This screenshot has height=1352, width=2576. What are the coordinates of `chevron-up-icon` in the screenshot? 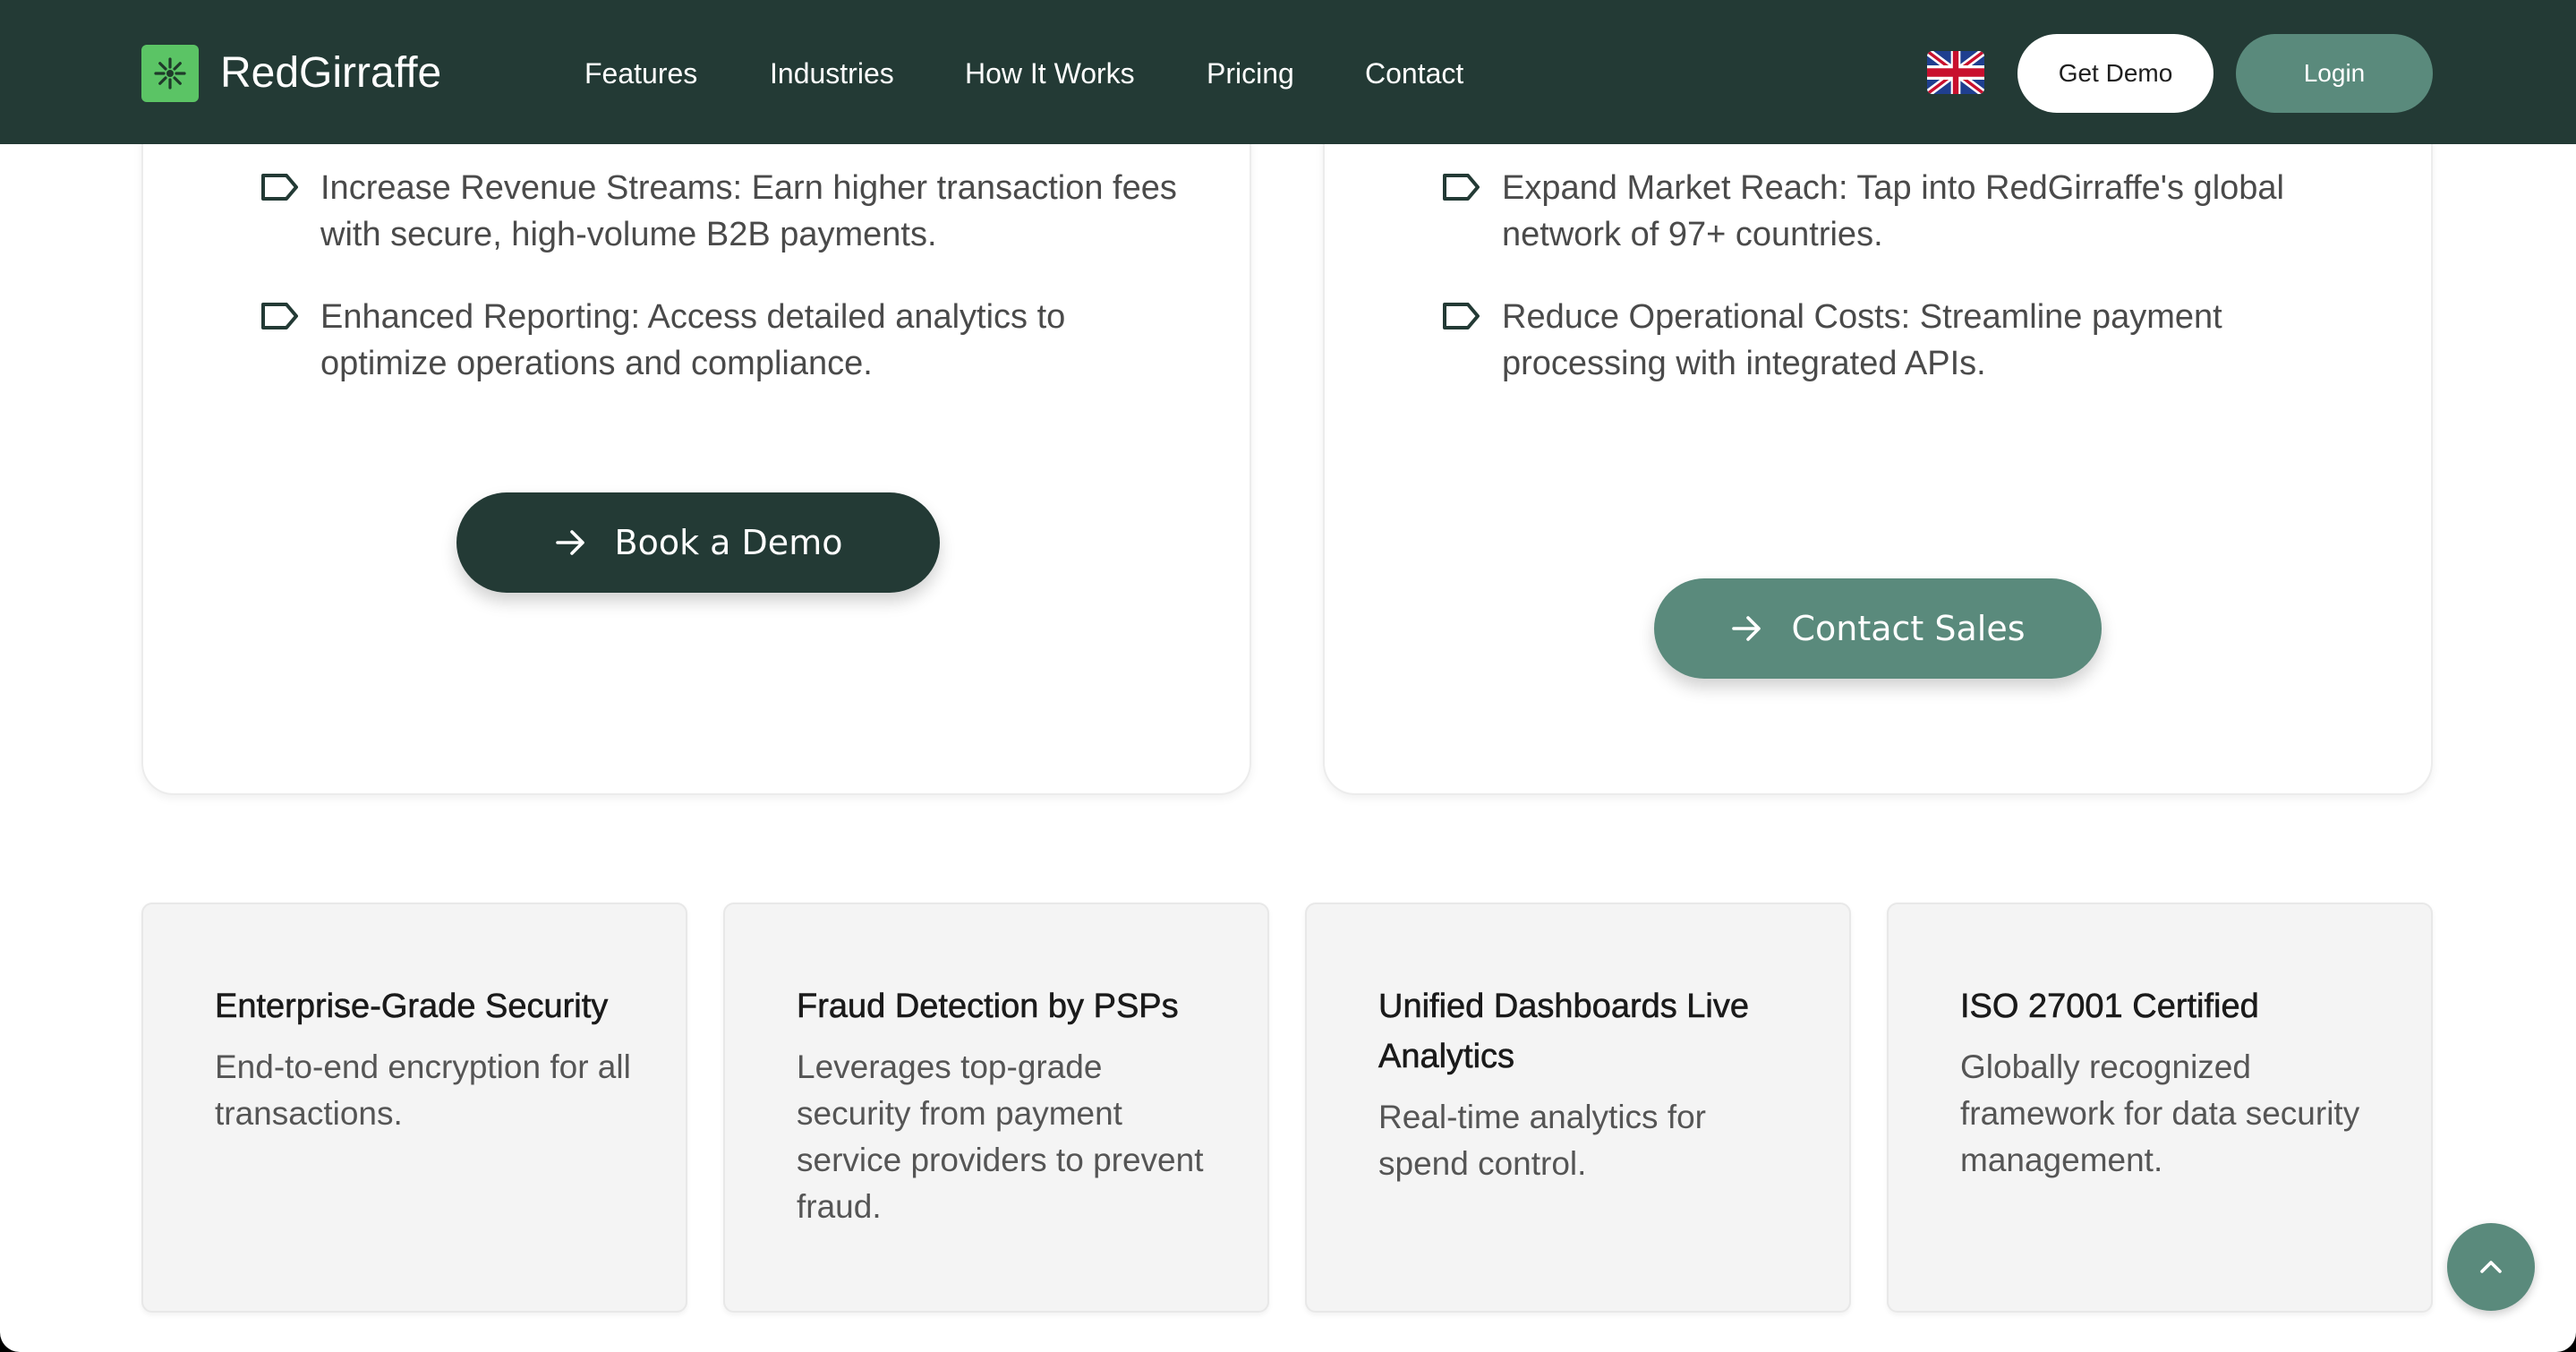 It's located at (2491, 1267).